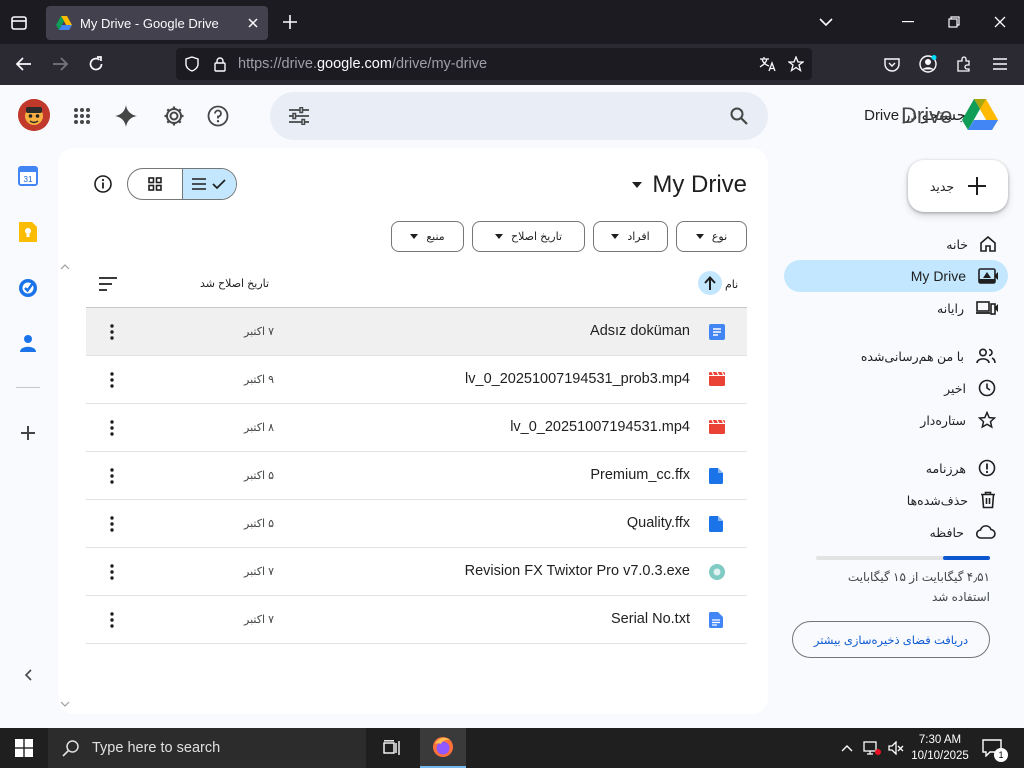 Image resolution: width=1024 pixels, height=768 pixels. I want to click on search-options-icon, so click(299, 116).